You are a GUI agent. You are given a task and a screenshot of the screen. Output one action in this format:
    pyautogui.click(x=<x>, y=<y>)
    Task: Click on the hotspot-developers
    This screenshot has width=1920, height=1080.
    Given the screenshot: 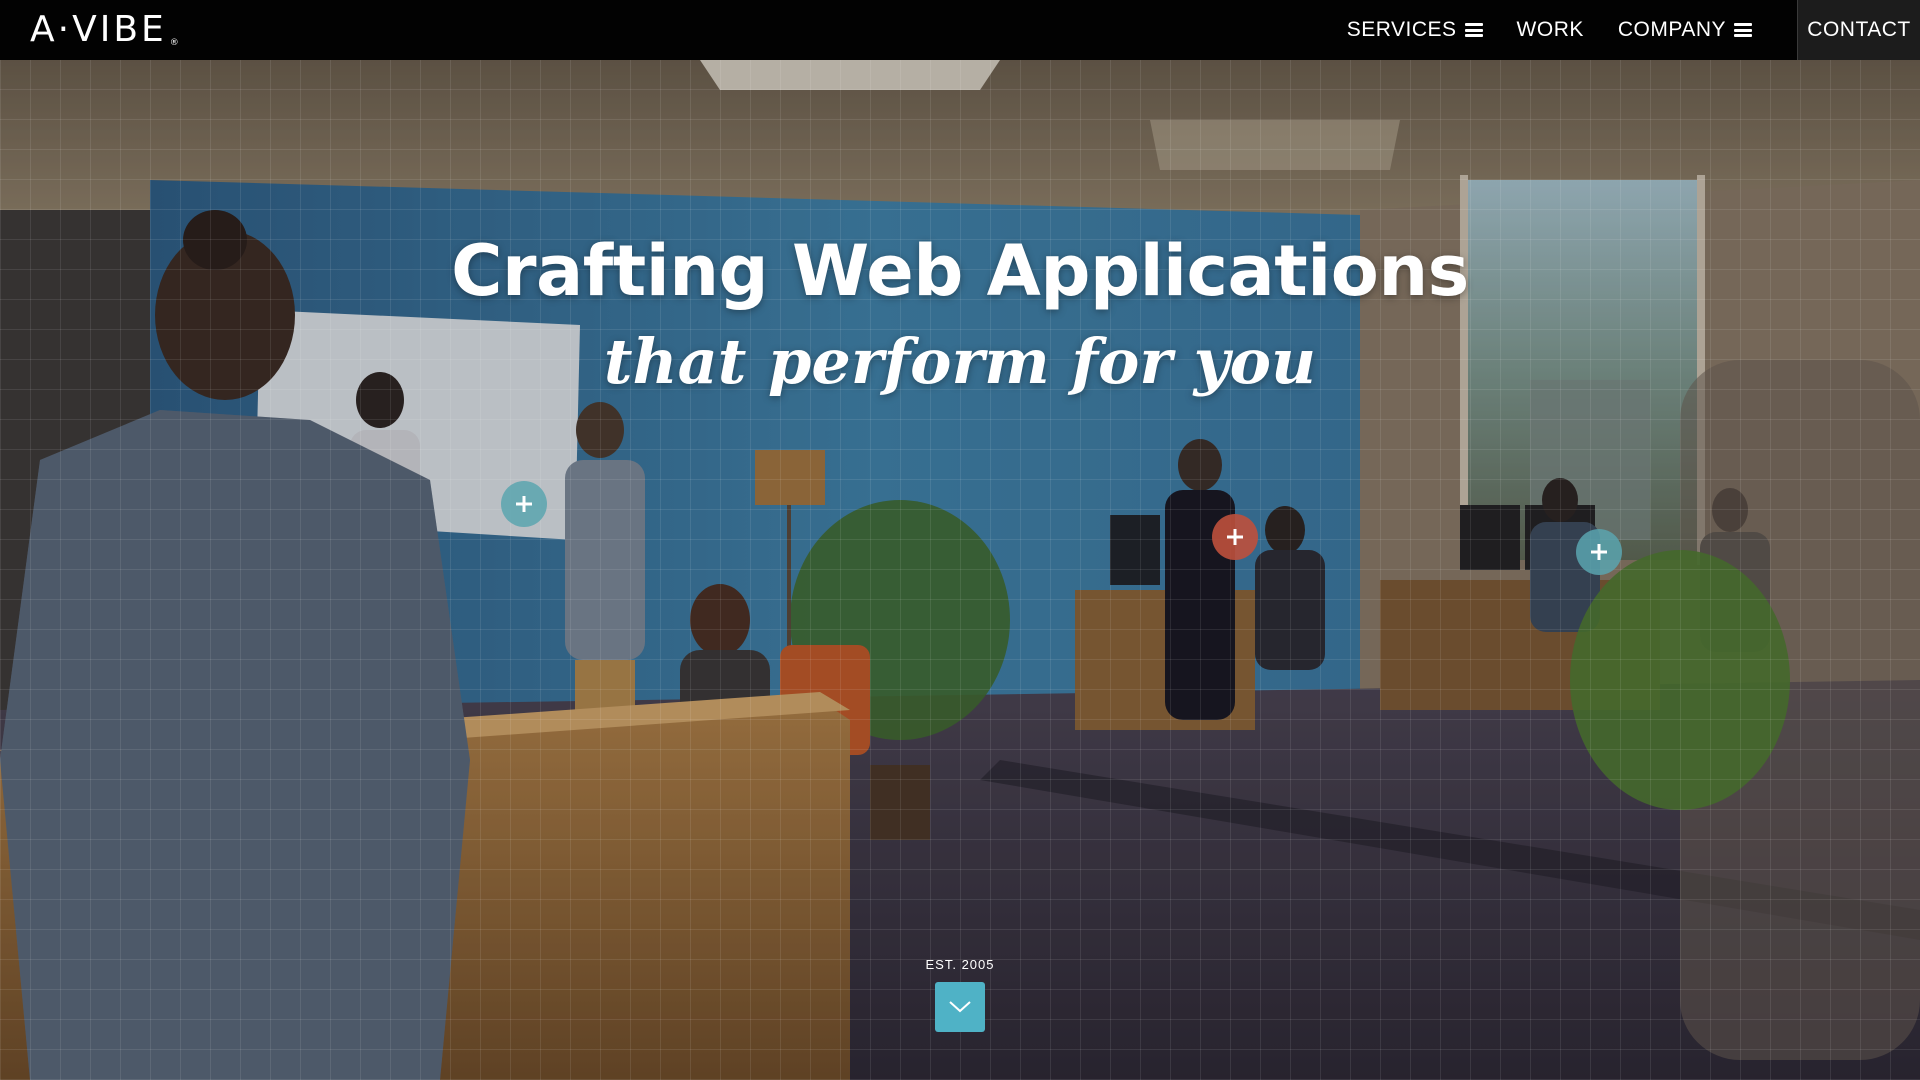 What is the action you would take?
    pyautogui.click(x=1599, y=552)
    